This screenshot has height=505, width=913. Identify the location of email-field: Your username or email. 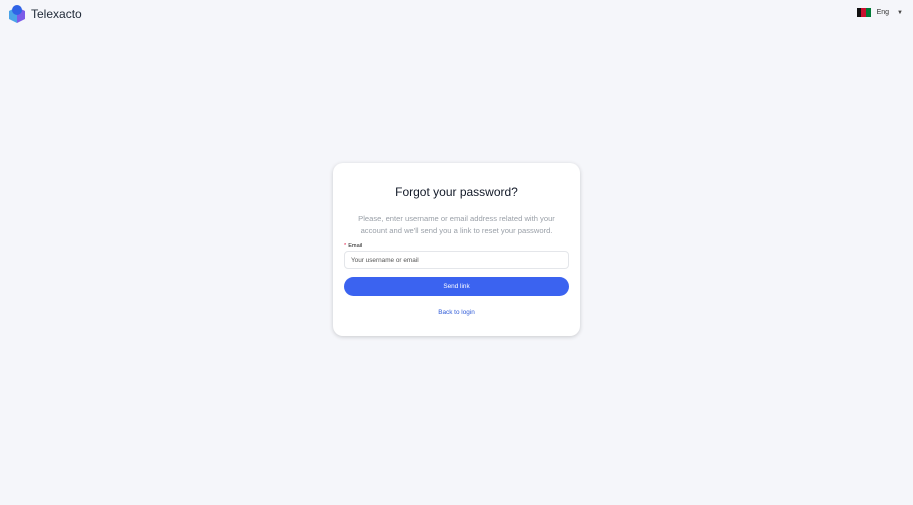
(456, 260).